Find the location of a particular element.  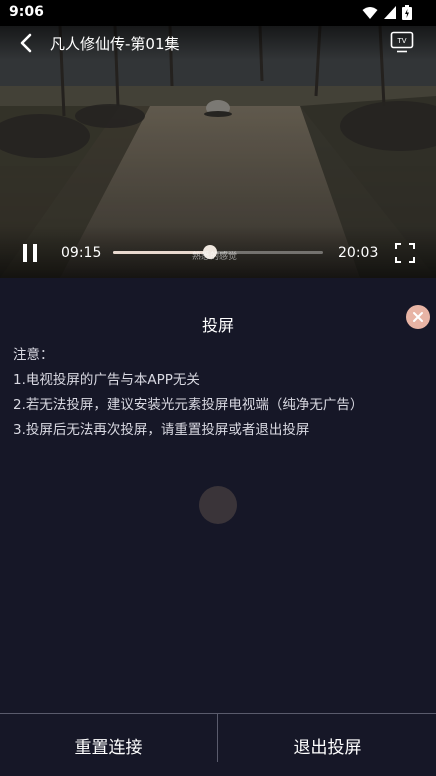

back-arrow-icon is located at coordinates (26, 43).